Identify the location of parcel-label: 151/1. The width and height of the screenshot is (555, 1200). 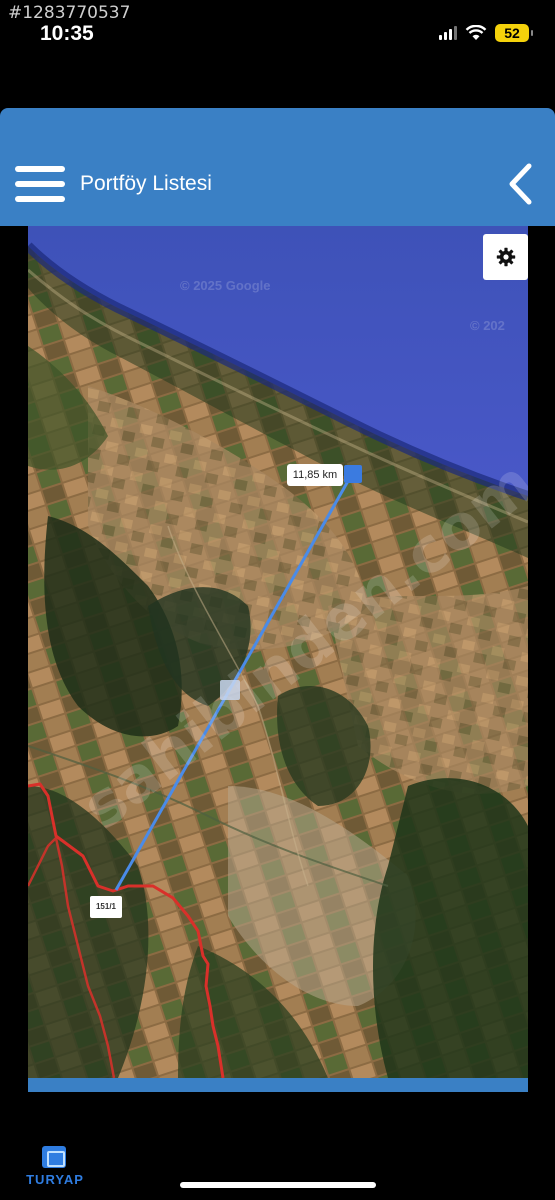
(106, 907).